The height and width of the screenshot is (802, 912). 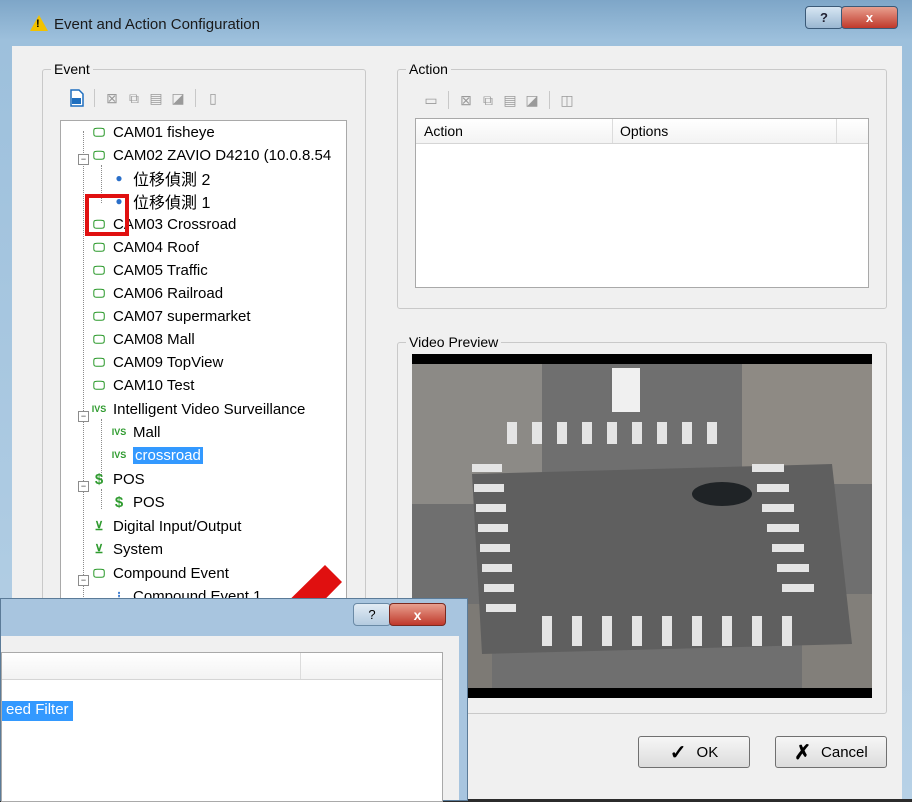 I want to click on sub-dialog-client-area: eed Filter, so click(x=230, y=719).